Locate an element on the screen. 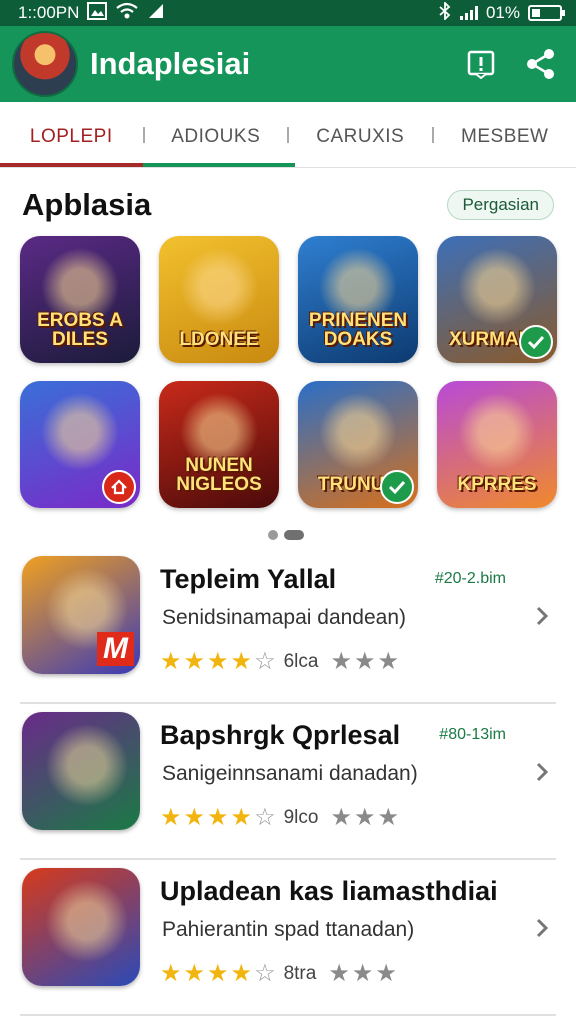 The width and height of the screenshot is (576, 1024). tile-label: EROBS A DILES is located at coordinates (80, 330).